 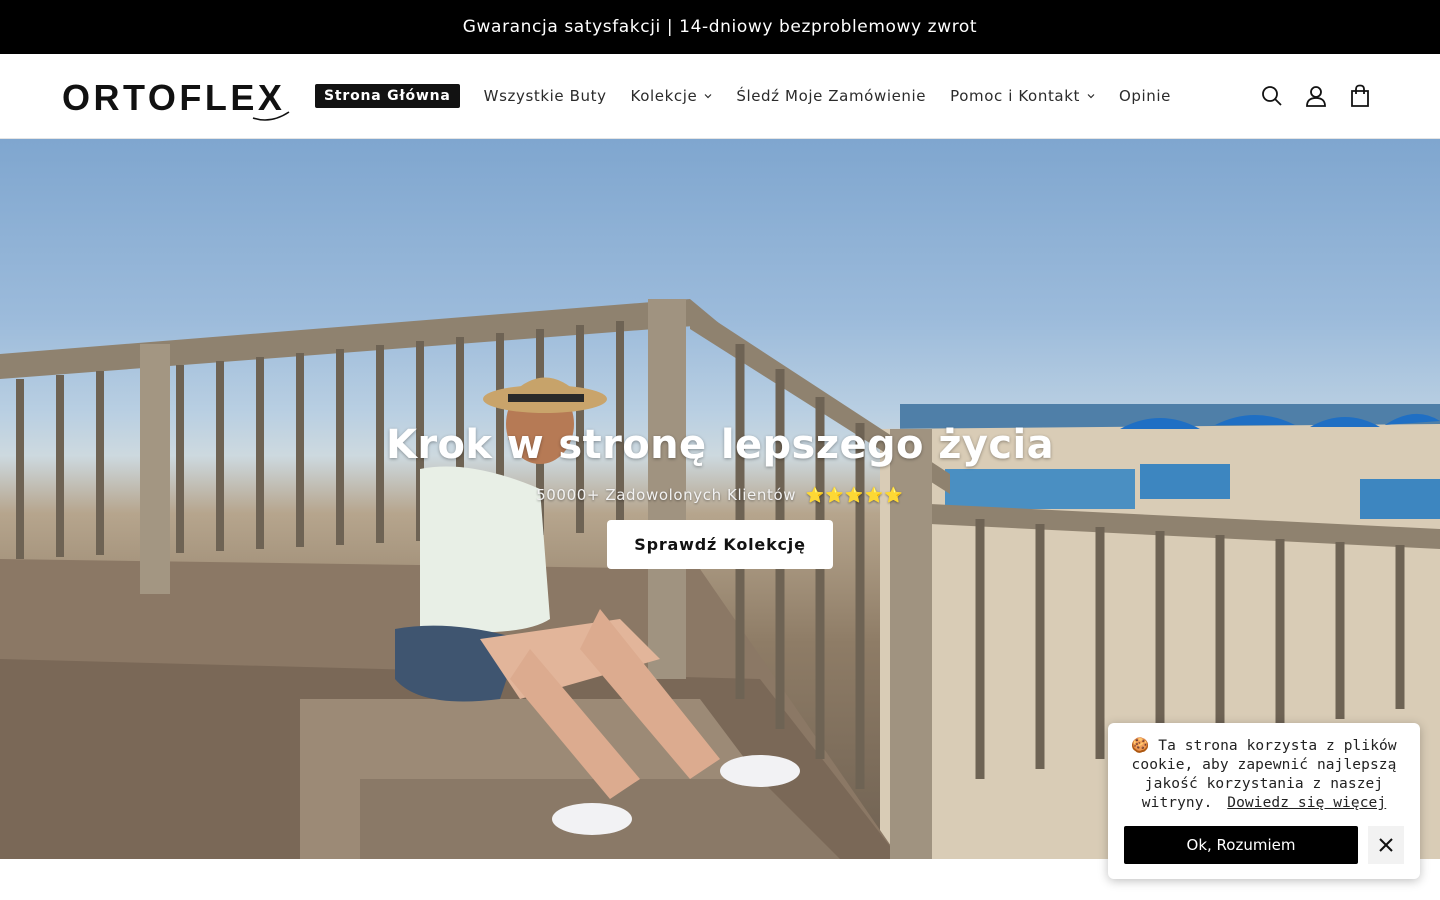 What do you see at coordinates (271, 116) in the screenshot?
I see `logo-swoosh-icon` at bounding box center [271, 116].